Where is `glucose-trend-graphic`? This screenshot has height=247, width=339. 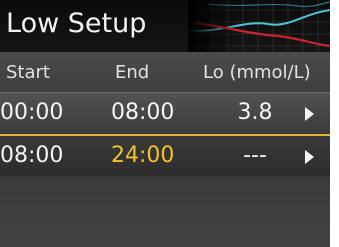
glucose-trend-graphic is located at coordinates (259, 26).